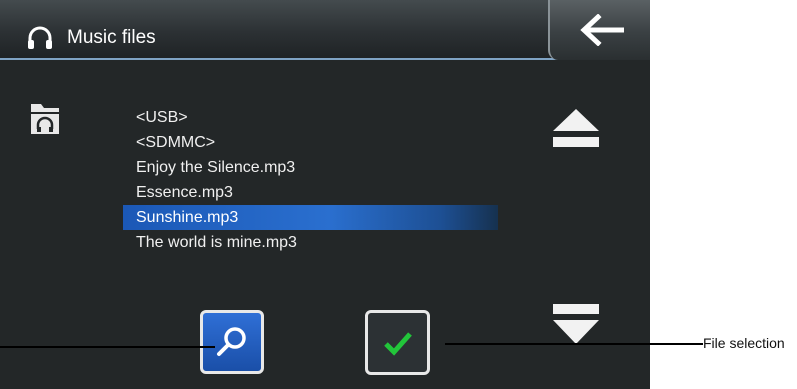 This screenshot has width=797, height=389. I want to click on page-title: Music files, so click(111, 37).